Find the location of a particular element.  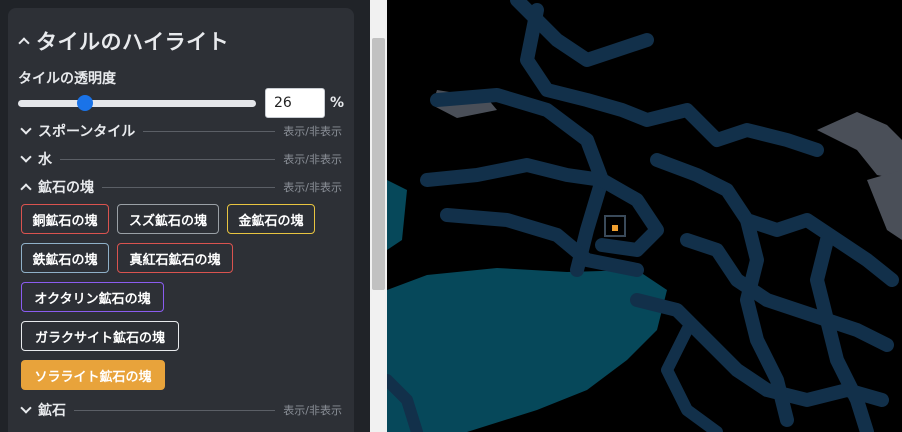

panel-title: タイルのハイライト is located at coordinates (133, 42).